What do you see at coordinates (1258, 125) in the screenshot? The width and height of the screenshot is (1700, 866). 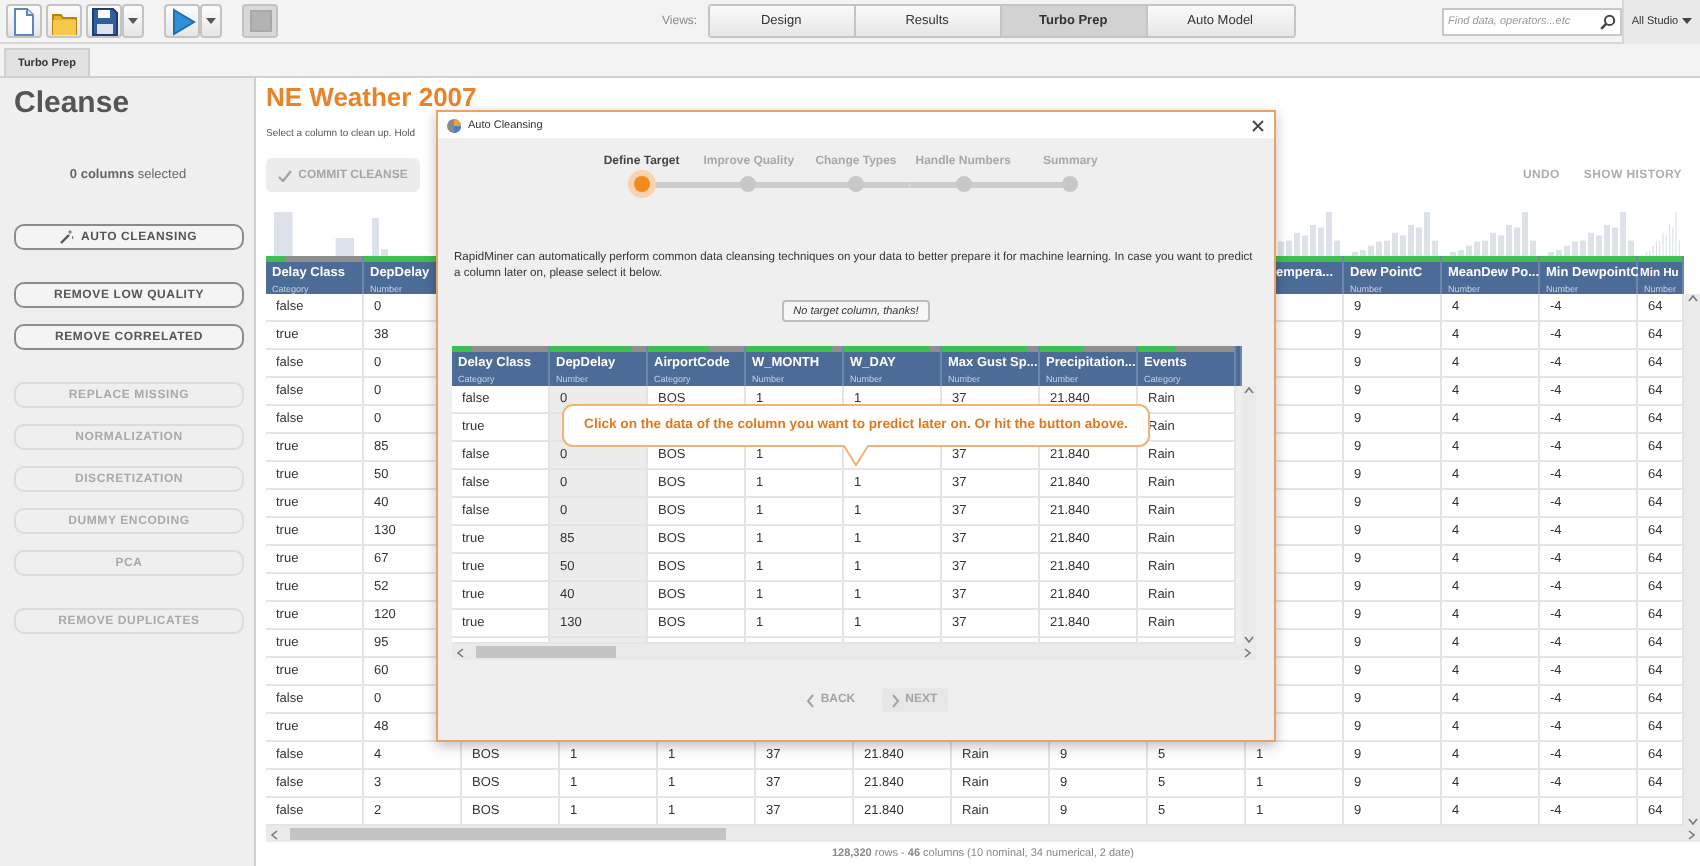 I see `close-icon` at bounding box center [1258, 125].